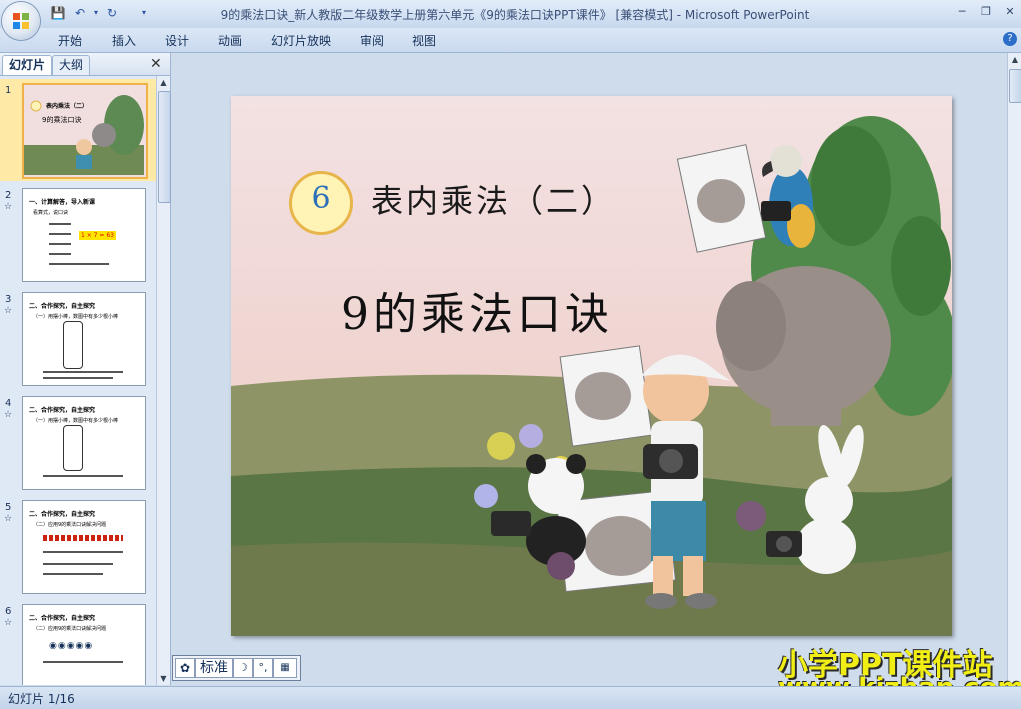 This screenshot has width=1021, height=709. Describe the element at coordinates (27, 65) in the screenshot. I see `tab-slides: 幻灯片` at that location.